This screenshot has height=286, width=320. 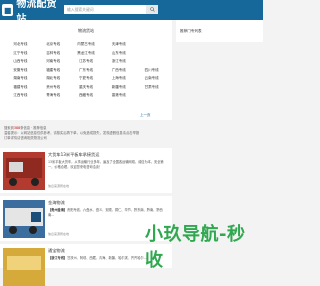 I want to click on route-link: 江苏专线, so click(x=86, y=61).